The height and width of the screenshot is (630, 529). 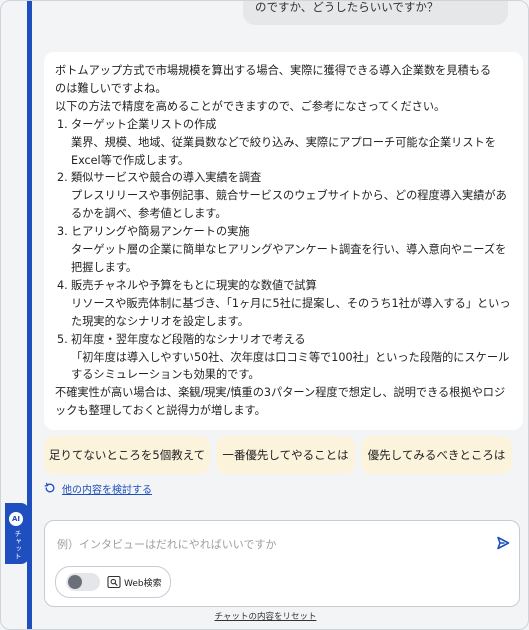 I want to click on ai-method-title: 販売チャネルや予算をもとに現実的な数値で試算, so click(x=194, y=285).